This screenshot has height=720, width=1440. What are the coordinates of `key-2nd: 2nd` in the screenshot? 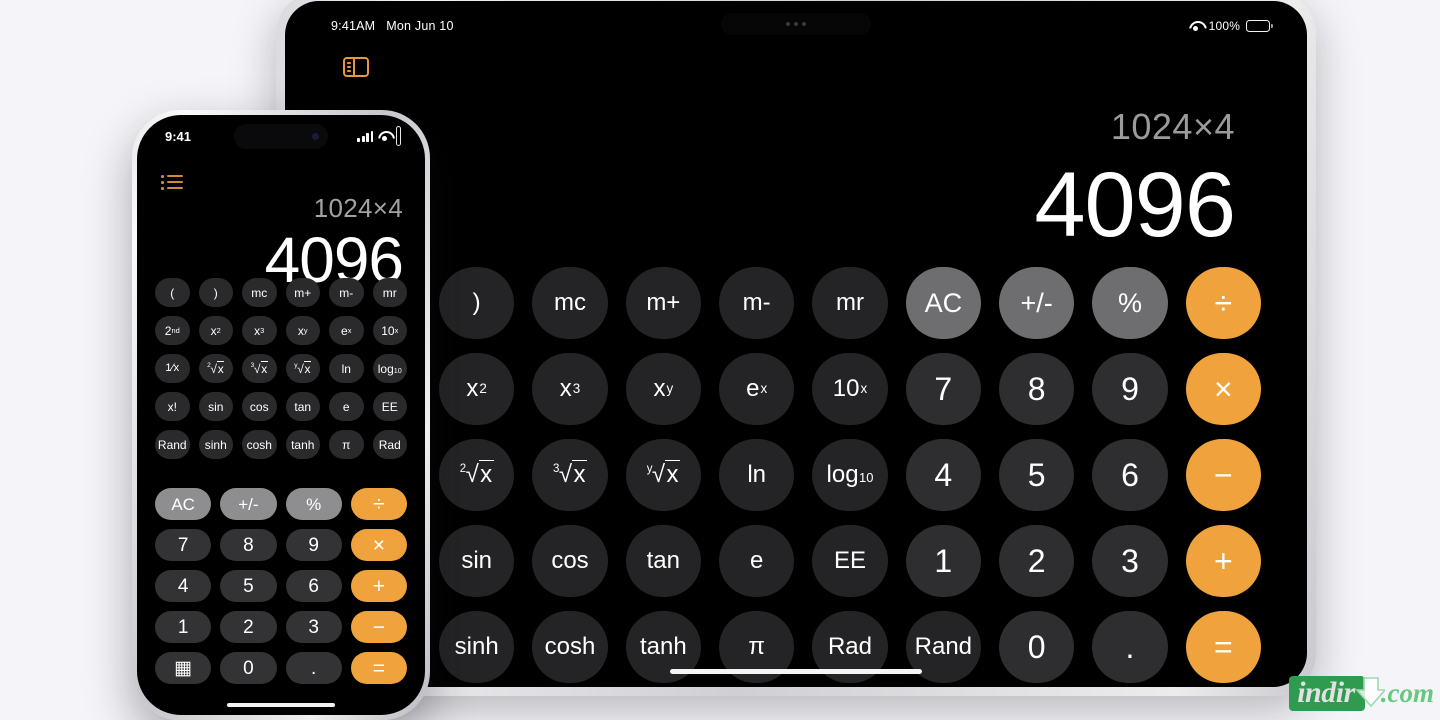 It's located at (172, 330).